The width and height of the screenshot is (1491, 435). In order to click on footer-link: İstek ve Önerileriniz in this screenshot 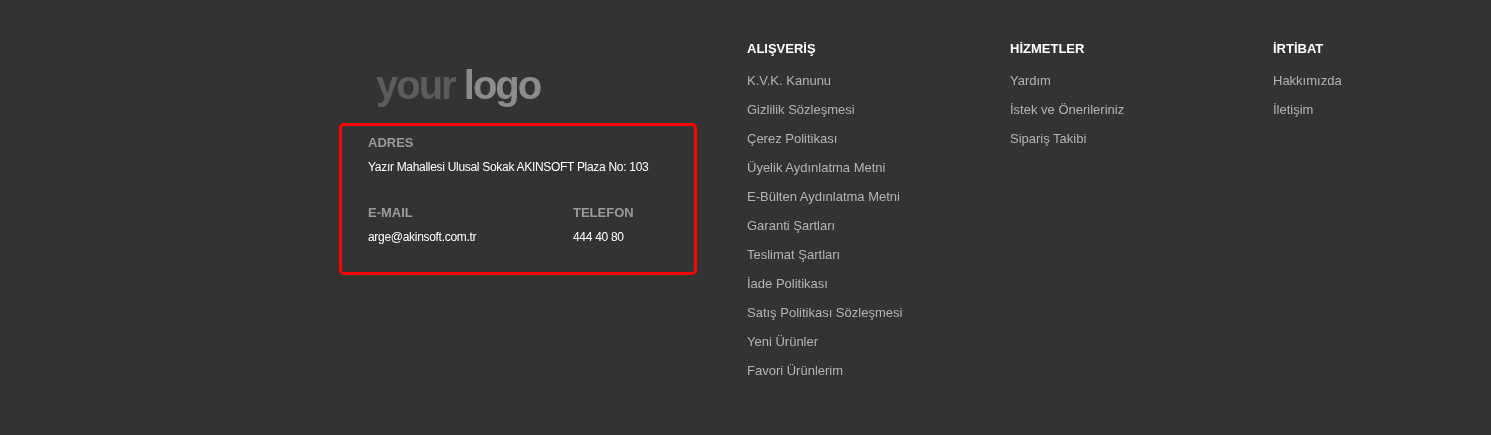, I will do `click(1067, 110)`.